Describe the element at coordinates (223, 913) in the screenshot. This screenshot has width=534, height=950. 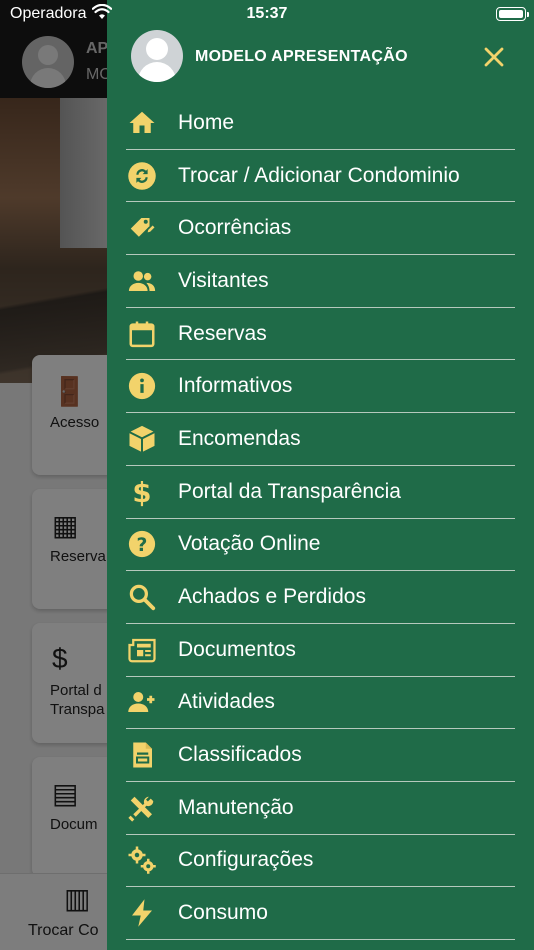
I see `menu-item-label: Consumo` at that location.